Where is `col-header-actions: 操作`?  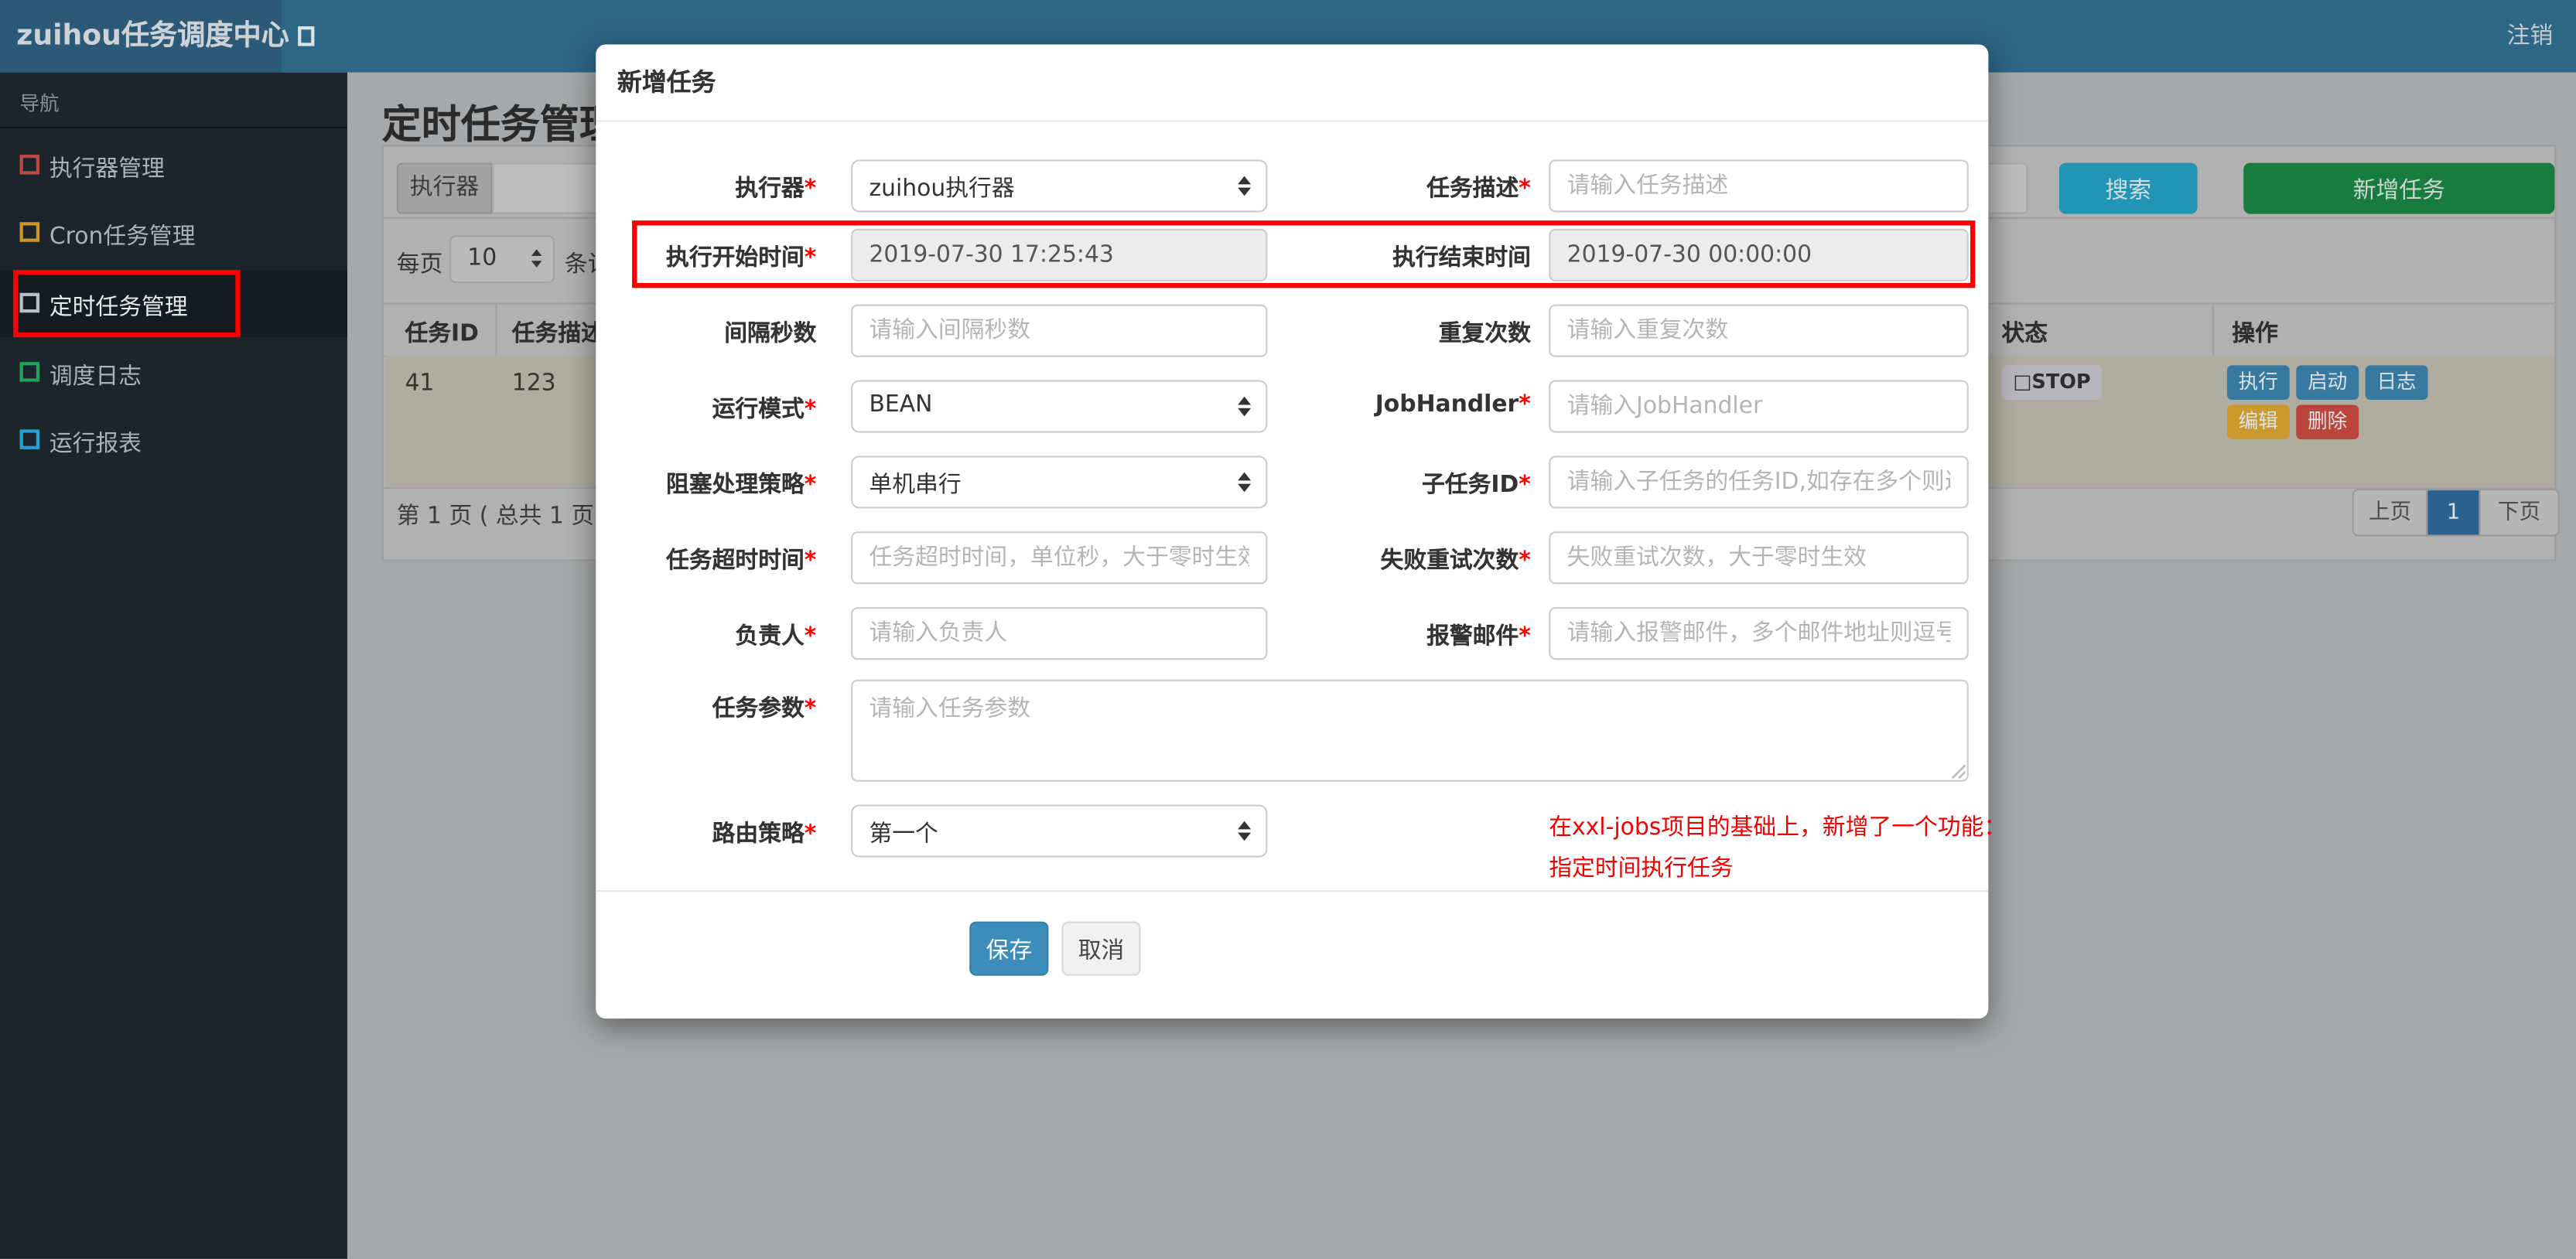
col-header-actions: 操作 is located at coordinates (2255, 334).